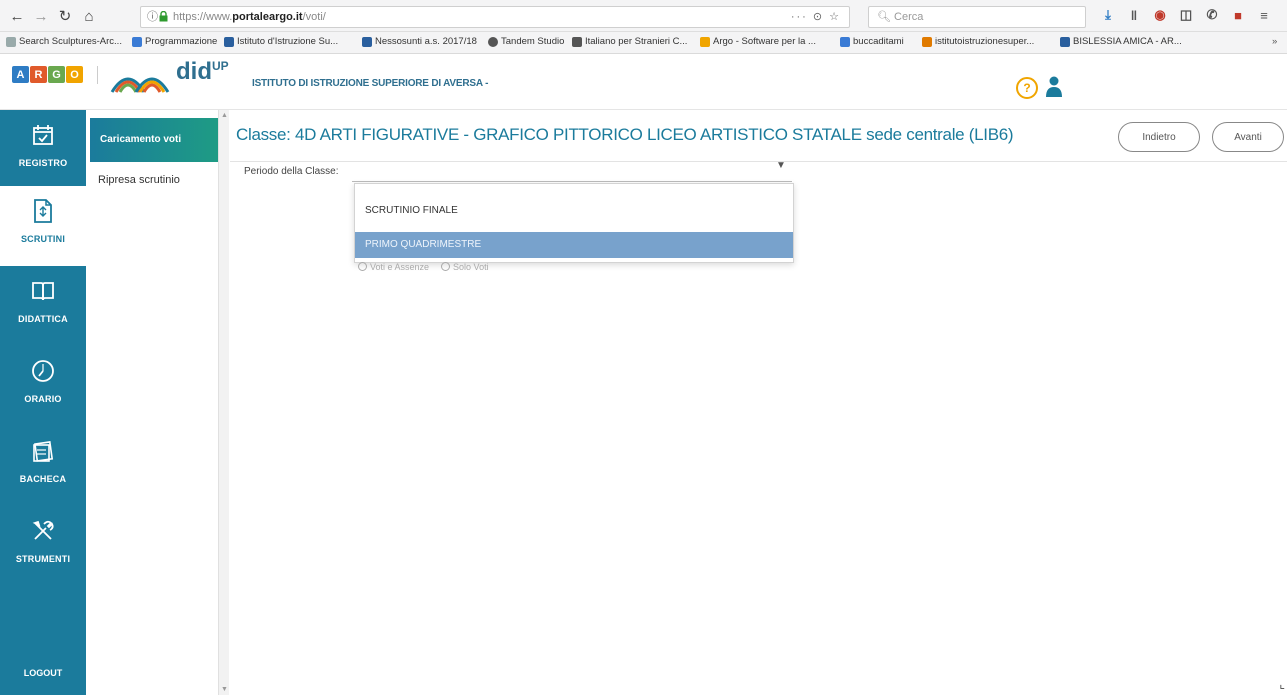  What do you see at coordinates (872, 41) in the screenshot?
I see `bookmark-item: buccaditami` at bounding box center [872, 41].